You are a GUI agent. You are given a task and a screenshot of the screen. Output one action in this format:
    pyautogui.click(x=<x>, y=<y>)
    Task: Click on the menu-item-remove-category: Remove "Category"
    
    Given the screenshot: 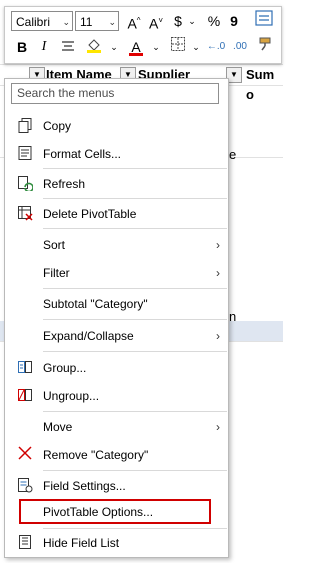 What is the action you would take?
    pyautogui.click(x=116, y=455)
    